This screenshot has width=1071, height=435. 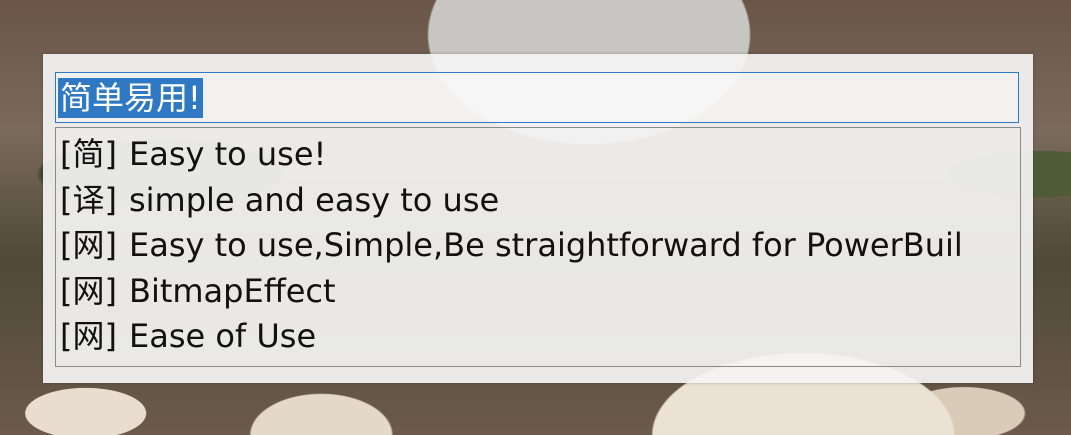 I want to click on result-text: BitmapEffect, so click(x=232, y=290).